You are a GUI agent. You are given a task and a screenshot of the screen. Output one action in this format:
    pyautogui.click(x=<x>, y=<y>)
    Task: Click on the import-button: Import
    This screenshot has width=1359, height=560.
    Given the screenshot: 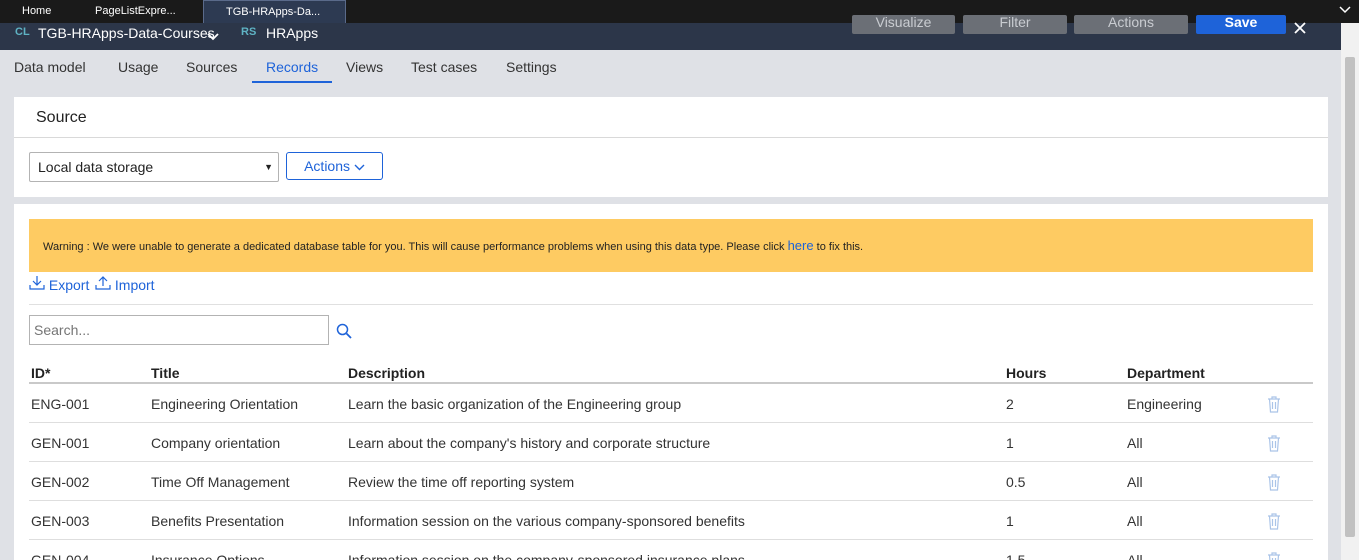 What is the action you would take?
    pyautogui.click(x=125, y=284)
    